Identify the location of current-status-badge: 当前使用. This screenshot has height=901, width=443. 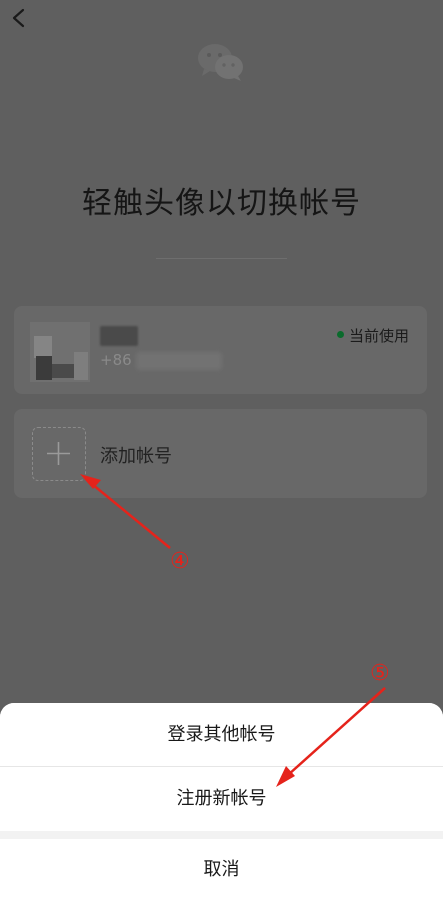
(372, 335).